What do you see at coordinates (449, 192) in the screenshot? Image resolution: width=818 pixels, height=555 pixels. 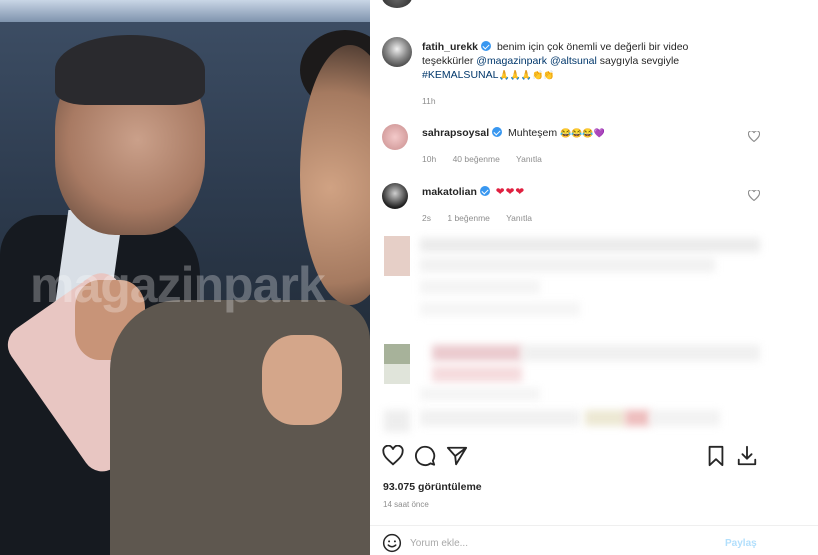 I see `comment-2-username: makatolian` at bounding box center [449, 192].